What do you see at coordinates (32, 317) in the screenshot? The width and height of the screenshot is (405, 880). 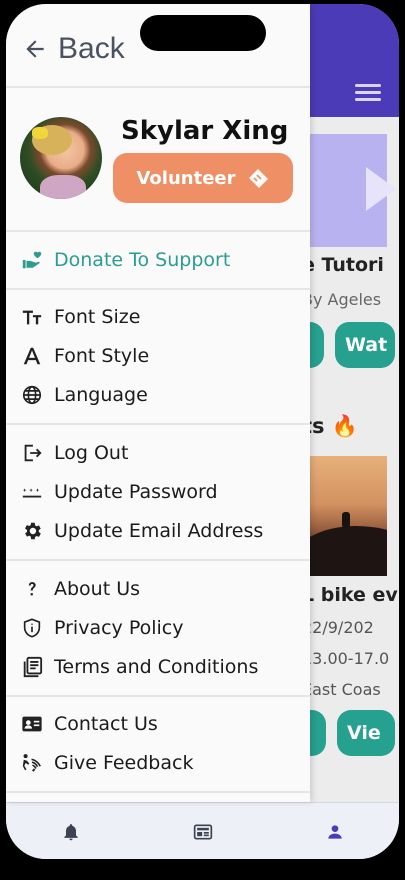 I see `font-size-icon` at bounding box center [32, 317].